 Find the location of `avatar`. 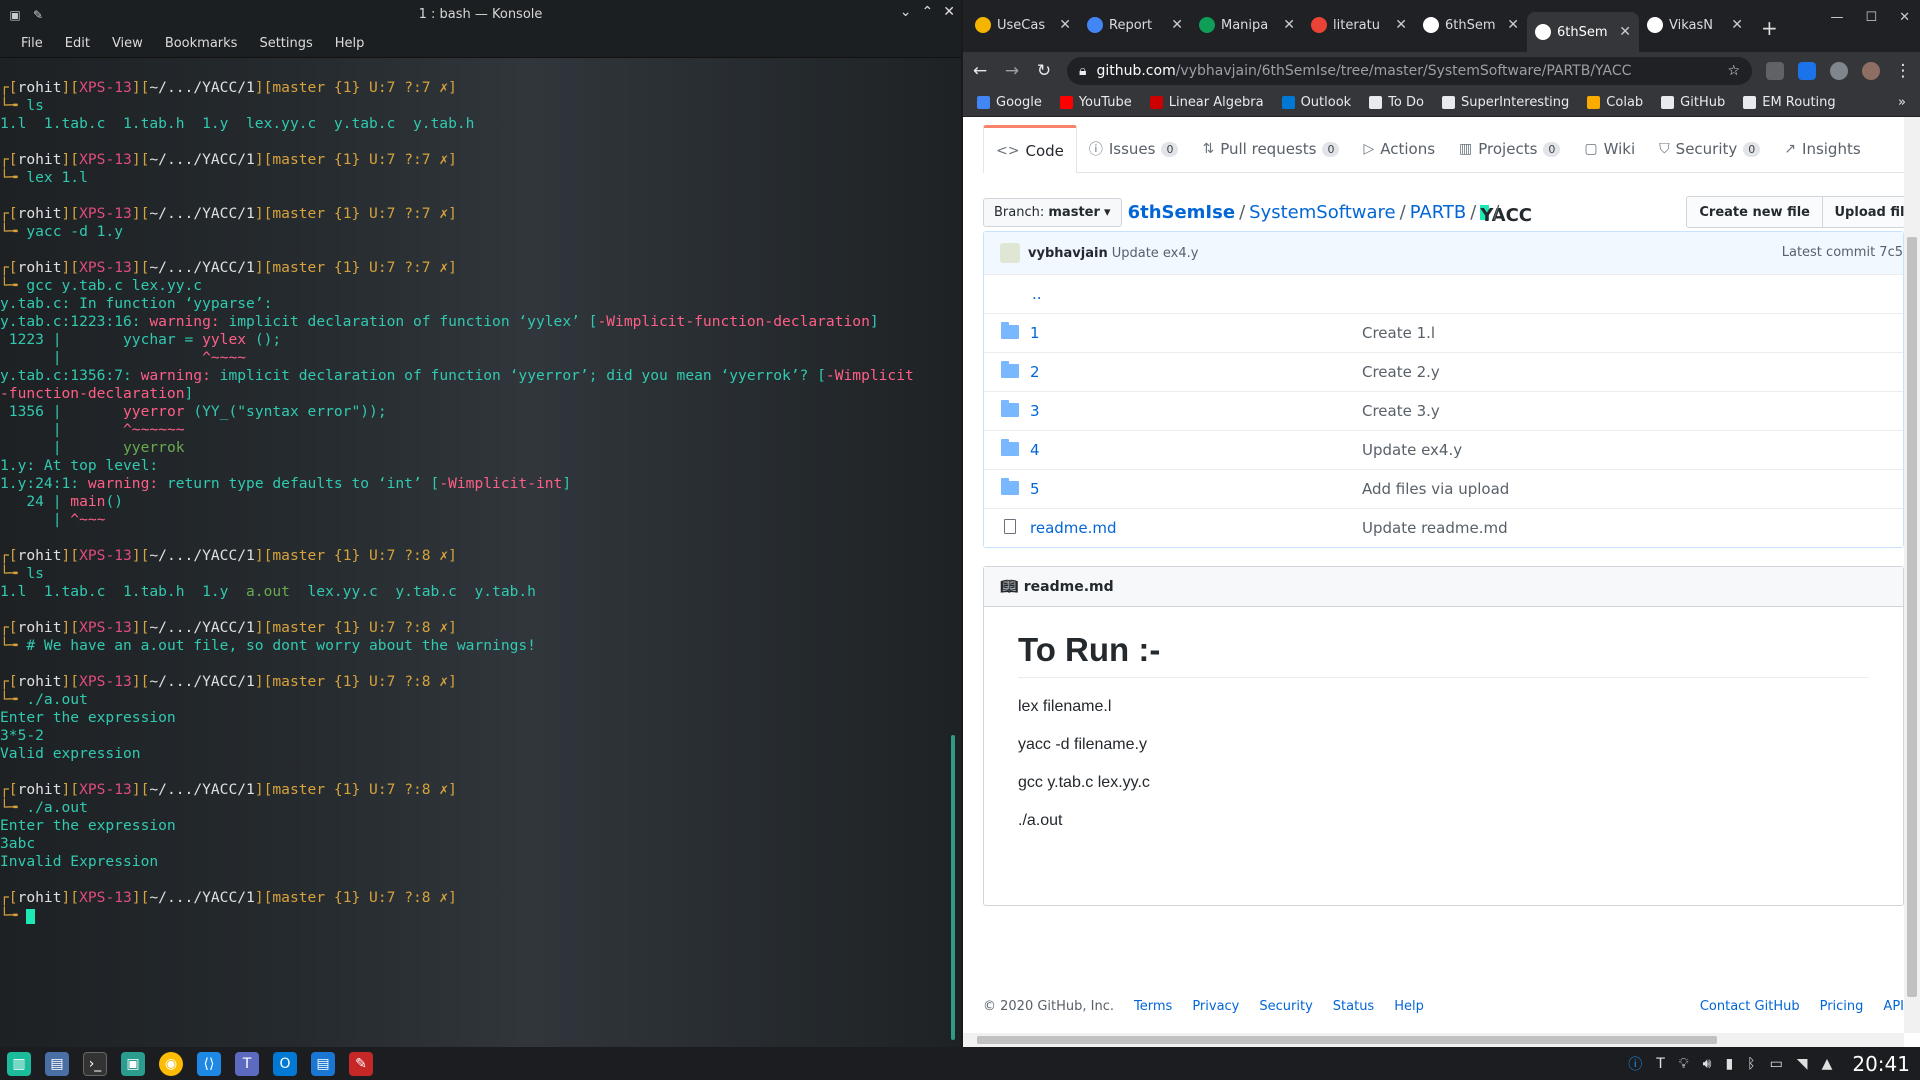

avatar is located at coordinates (1010, 253).